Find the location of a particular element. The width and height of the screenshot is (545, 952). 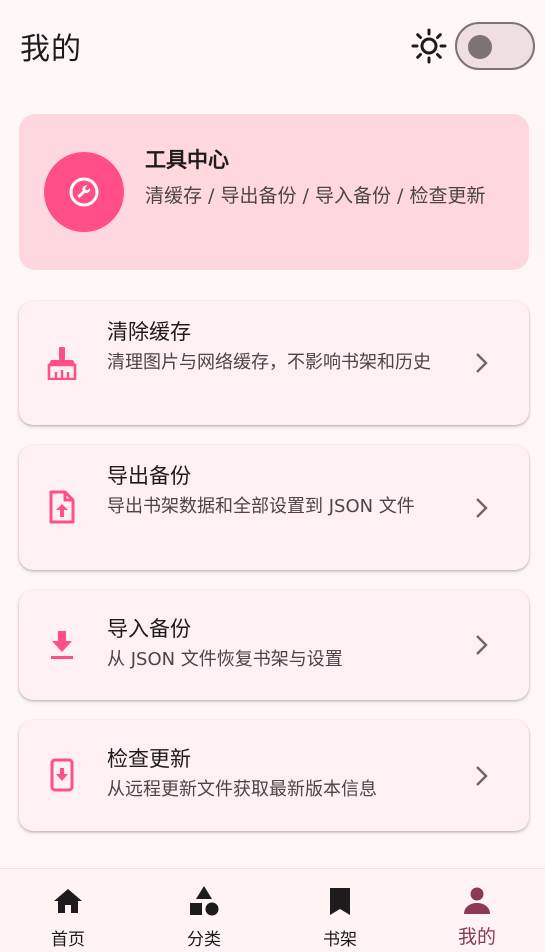

download-icon is located at coordinates (62, 645).